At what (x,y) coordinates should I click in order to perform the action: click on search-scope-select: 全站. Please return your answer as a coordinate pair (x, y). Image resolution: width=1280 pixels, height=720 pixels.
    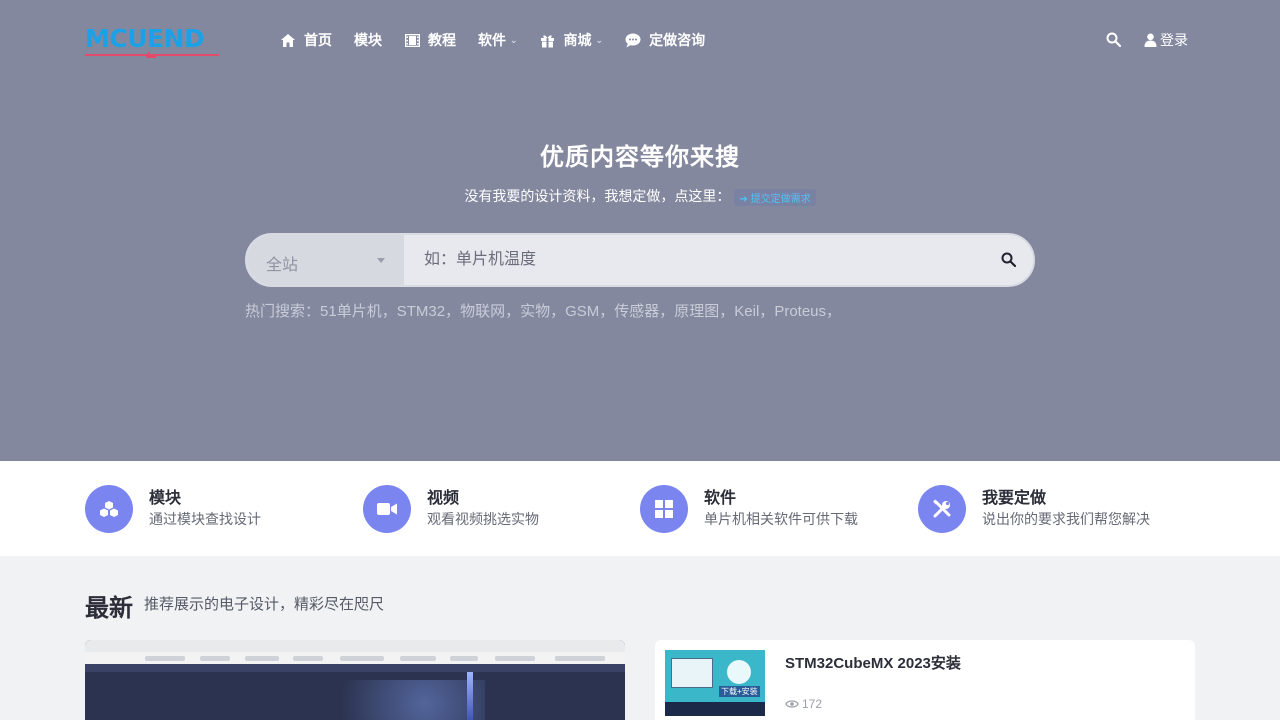
    Looking at the image, I should click on (325, 260).